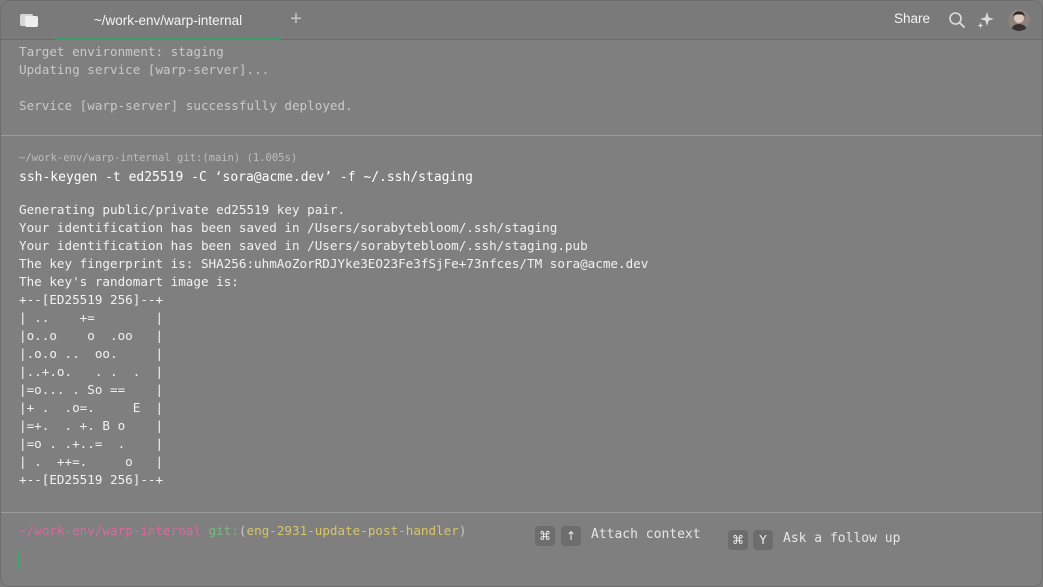 Image resolution: width=1043 pixels, height=587 pixels. Describe the element at coordinates (223, 530) in the screenshot. I see `prompt-git-label: git:` at that location.